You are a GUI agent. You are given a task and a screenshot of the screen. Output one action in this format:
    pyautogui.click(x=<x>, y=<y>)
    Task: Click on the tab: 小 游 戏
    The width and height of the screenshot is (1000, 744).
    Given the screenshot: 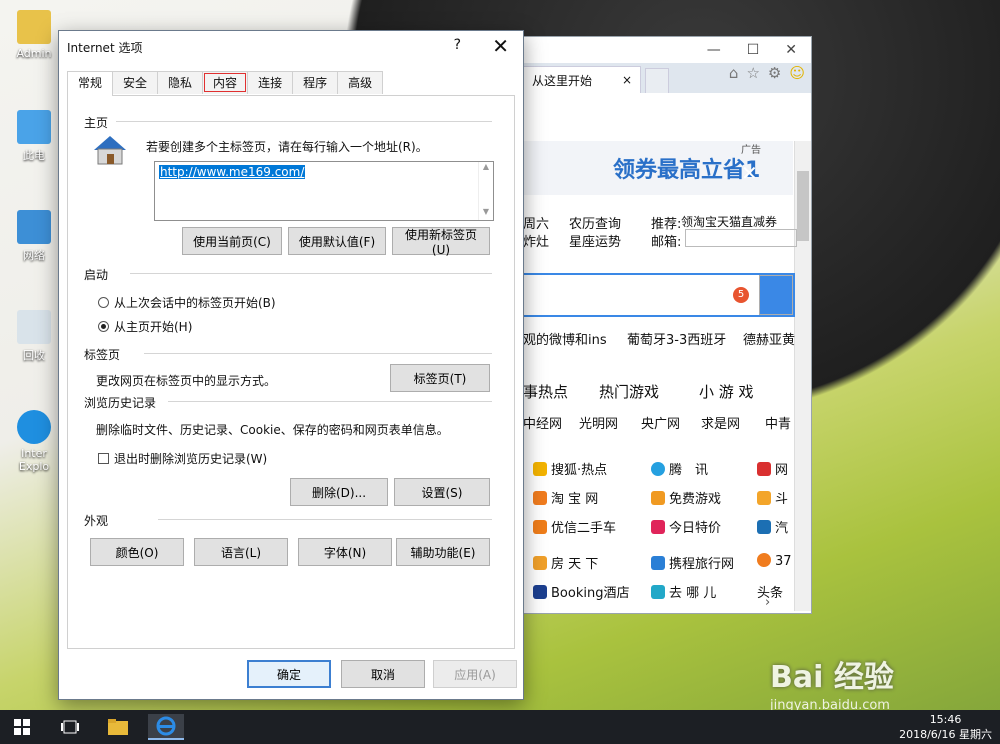 What is the action you would take?
    pyautogui.click(x=726, y=391)
    